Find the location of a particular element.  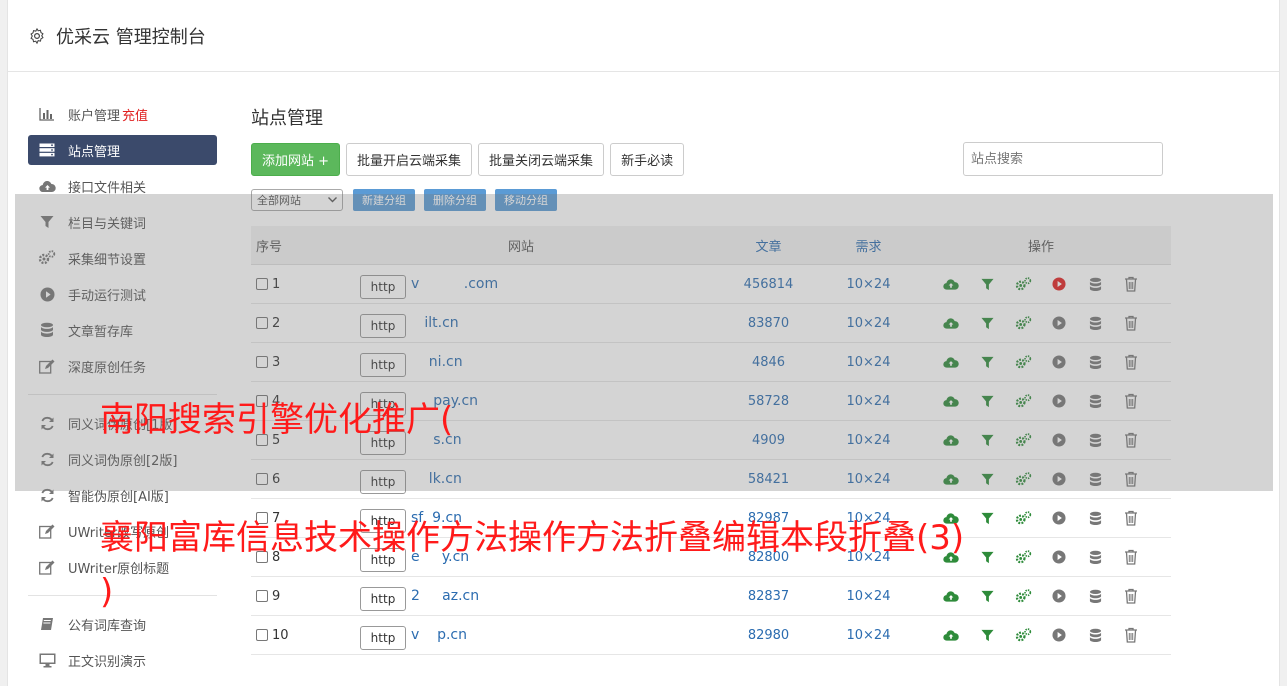

sidebar-item-label: 接口文件相关 is located at coordinates (107, 188).